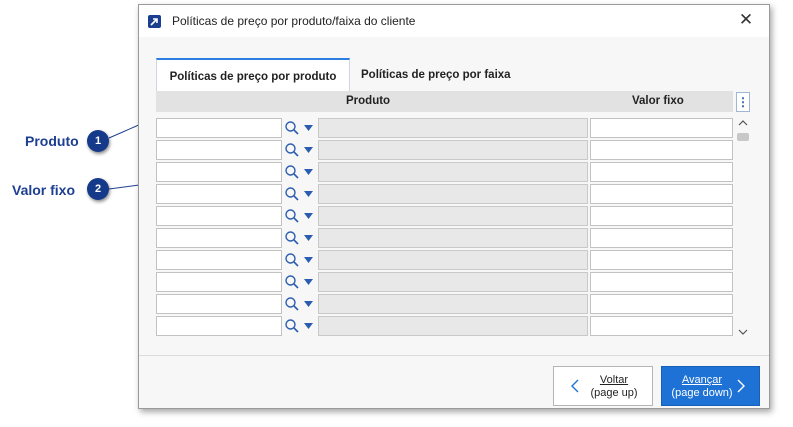 This screenshot has height=427, width=793. Describe the element at coordinates (702, 393) in the screenshot. I see `next-label-line2: (page down)` at that location.